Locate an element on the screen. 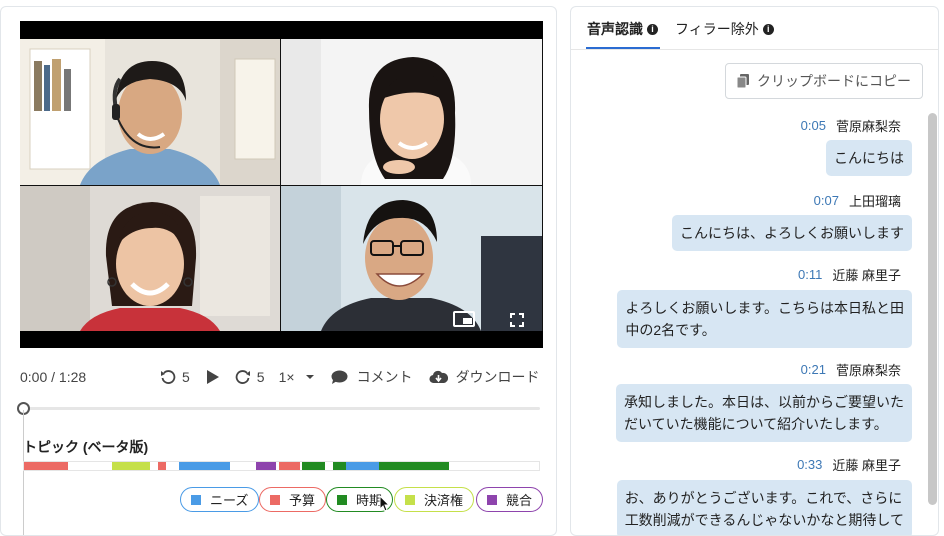 The image size is (944, 536). message-line: 承知しました。本日は、以前からご要望いた is located at coordinates (764, 402).